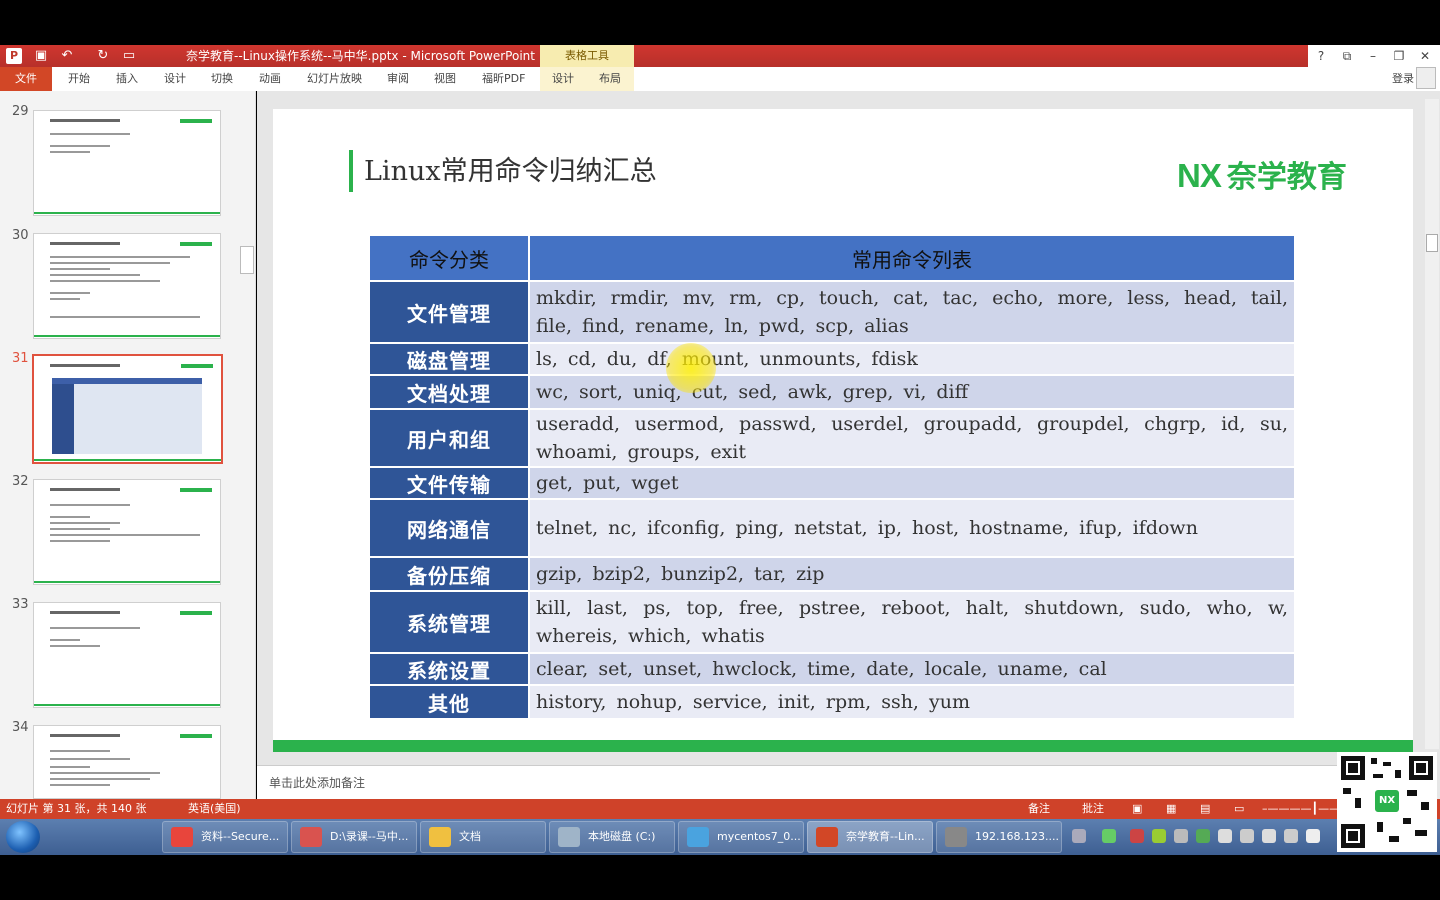  I want to click on notes-placeholder: 单击此处添加备注, so click(317, 783).